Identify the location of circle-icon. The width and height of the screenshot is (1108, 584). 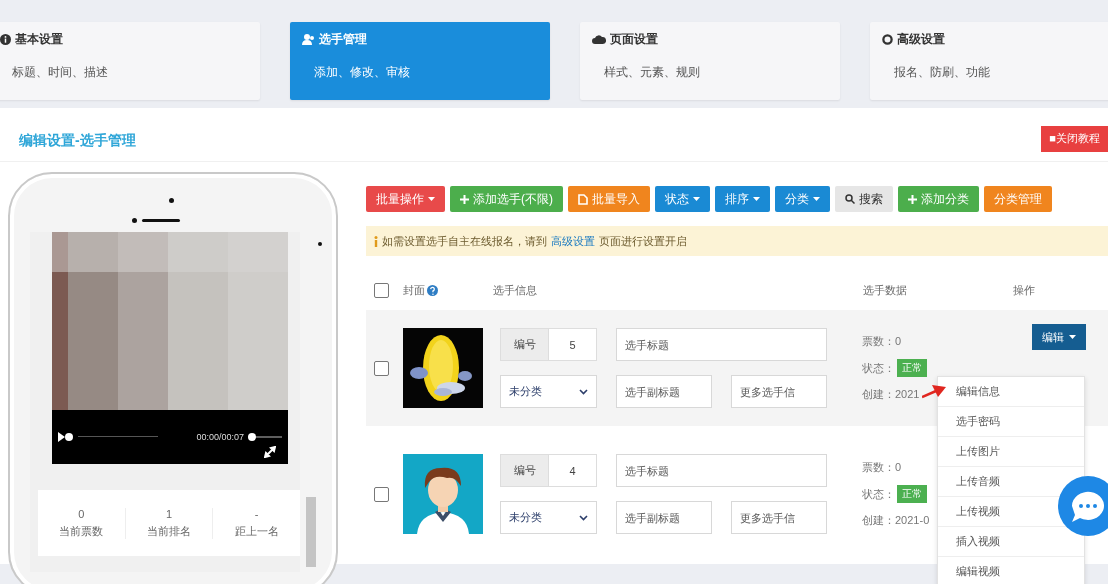
(887, 39).